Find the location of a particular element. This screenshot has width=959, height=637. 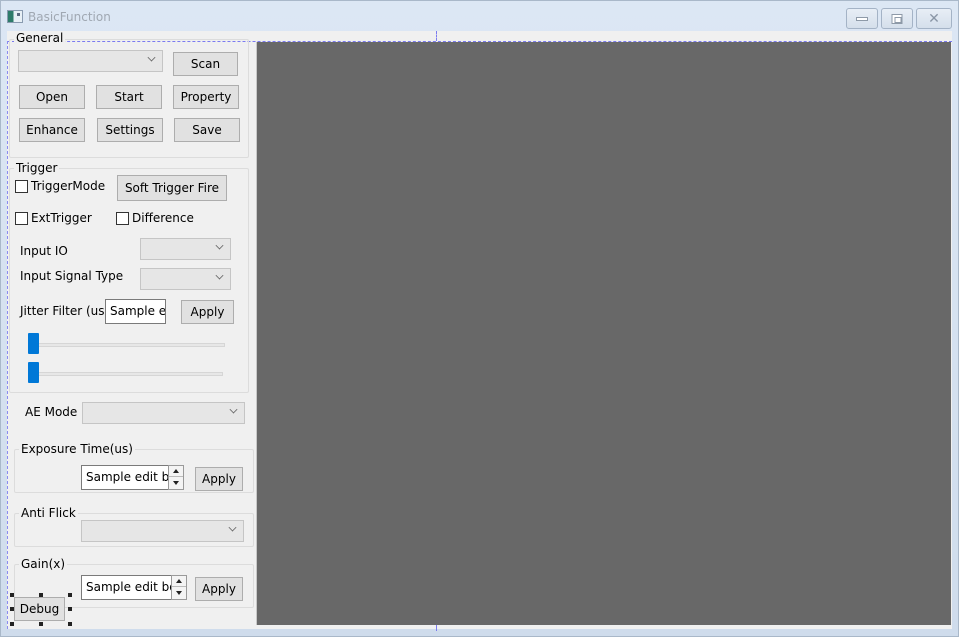

anti-flick-combo is located at coordinates (162, 531).